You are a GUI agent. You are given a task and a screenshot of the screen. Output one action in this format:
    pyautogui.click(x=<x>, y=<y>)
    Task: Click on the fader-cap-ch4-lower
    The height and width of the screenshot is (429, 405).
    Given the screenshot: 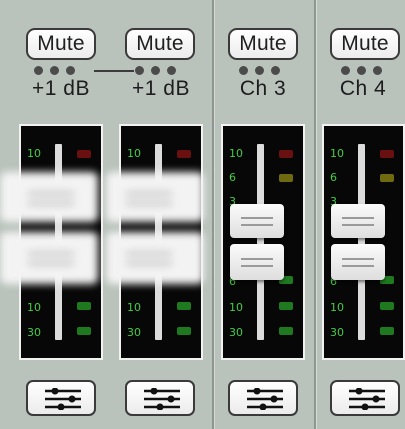 What is the action you would take?
    pyautogui.click(x=358, y=262)
    